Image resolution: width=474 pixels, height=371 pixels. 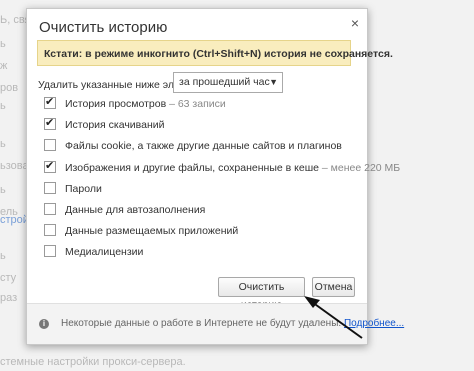 I want to click on annotation-arrow, so click(x=333, y=317).